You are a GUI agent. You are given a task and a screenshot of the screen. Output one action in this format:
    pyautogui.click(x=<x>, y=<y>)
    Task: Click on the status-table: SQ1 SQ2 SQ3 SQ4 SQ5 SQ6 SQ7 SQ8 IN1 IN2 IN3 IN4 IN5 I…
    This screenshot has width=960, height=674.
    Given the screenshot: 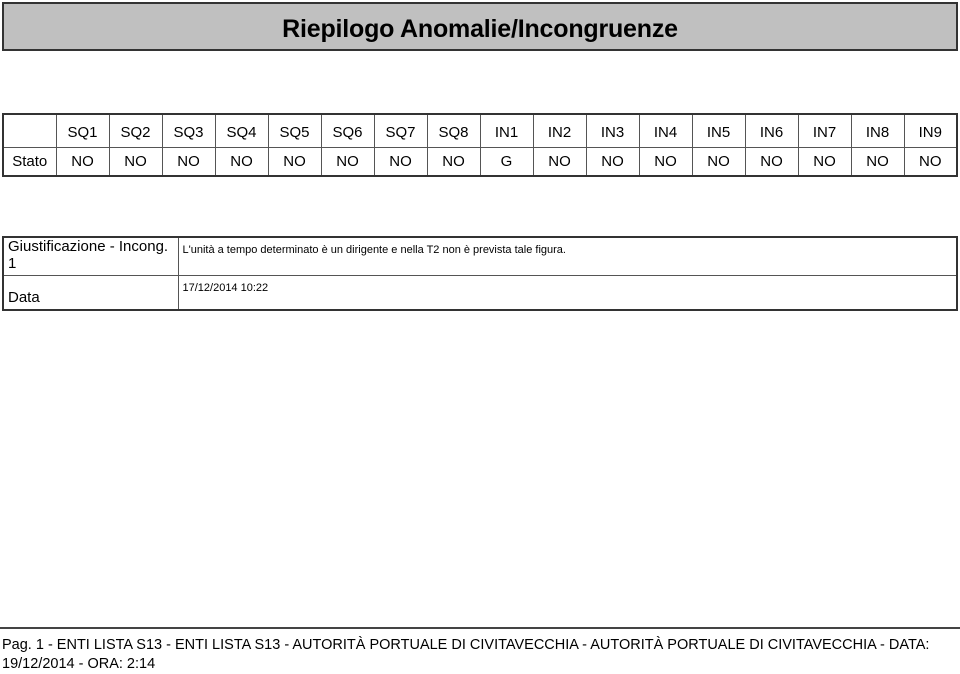 What is the action you would take?
    pyautogui.click(x=480, y=145)
    